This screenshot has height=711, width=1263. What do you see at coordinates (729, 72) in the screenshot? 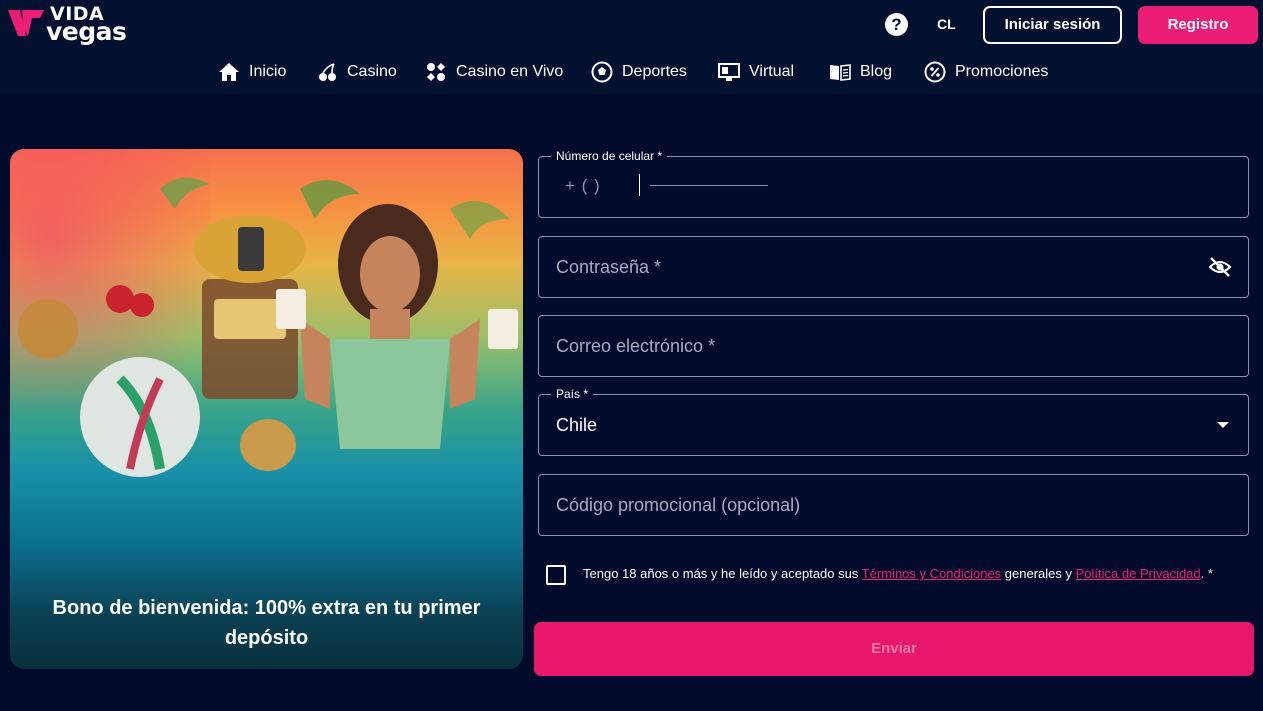
I see `virtual-monitor-icon` at bounding box center [729, 72].